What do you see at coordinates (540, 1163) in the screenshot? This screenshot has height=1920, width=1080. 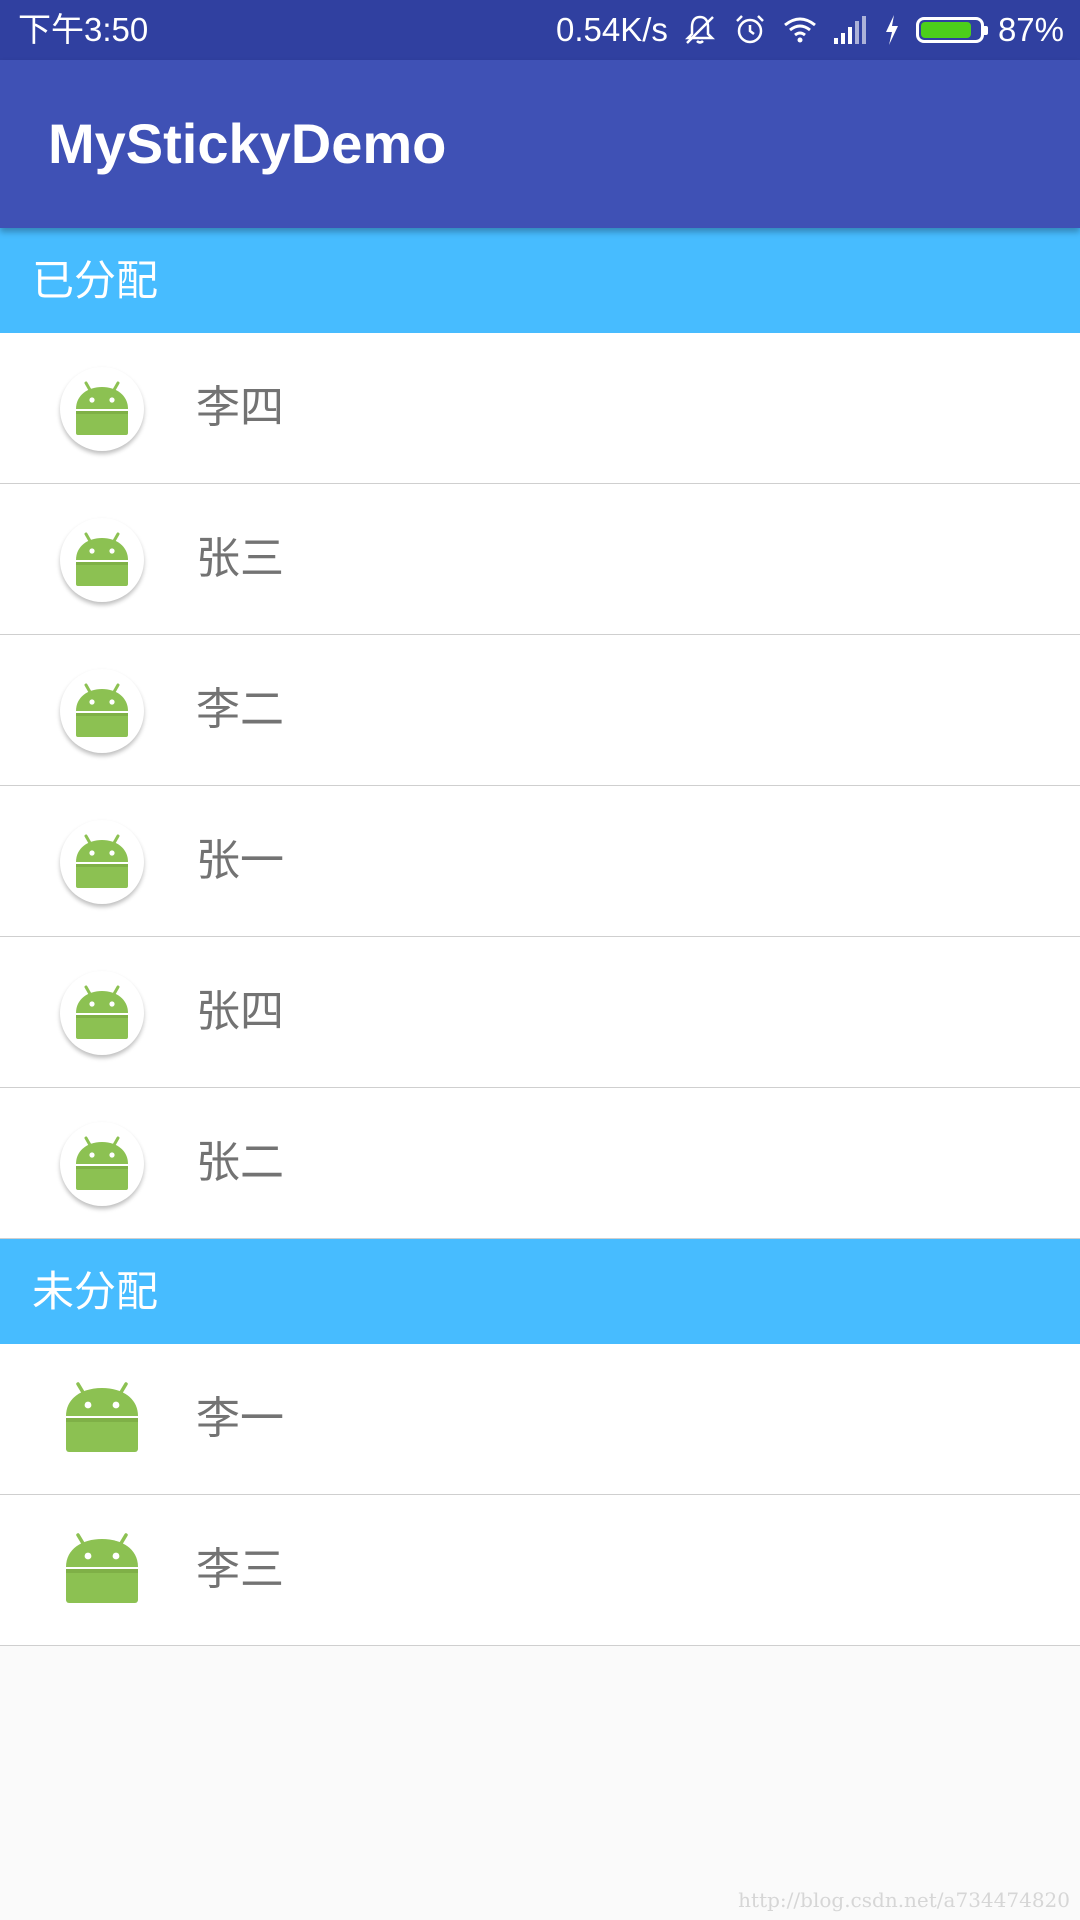 I see `list-item: 张二` at bounding box center [540, 1163].